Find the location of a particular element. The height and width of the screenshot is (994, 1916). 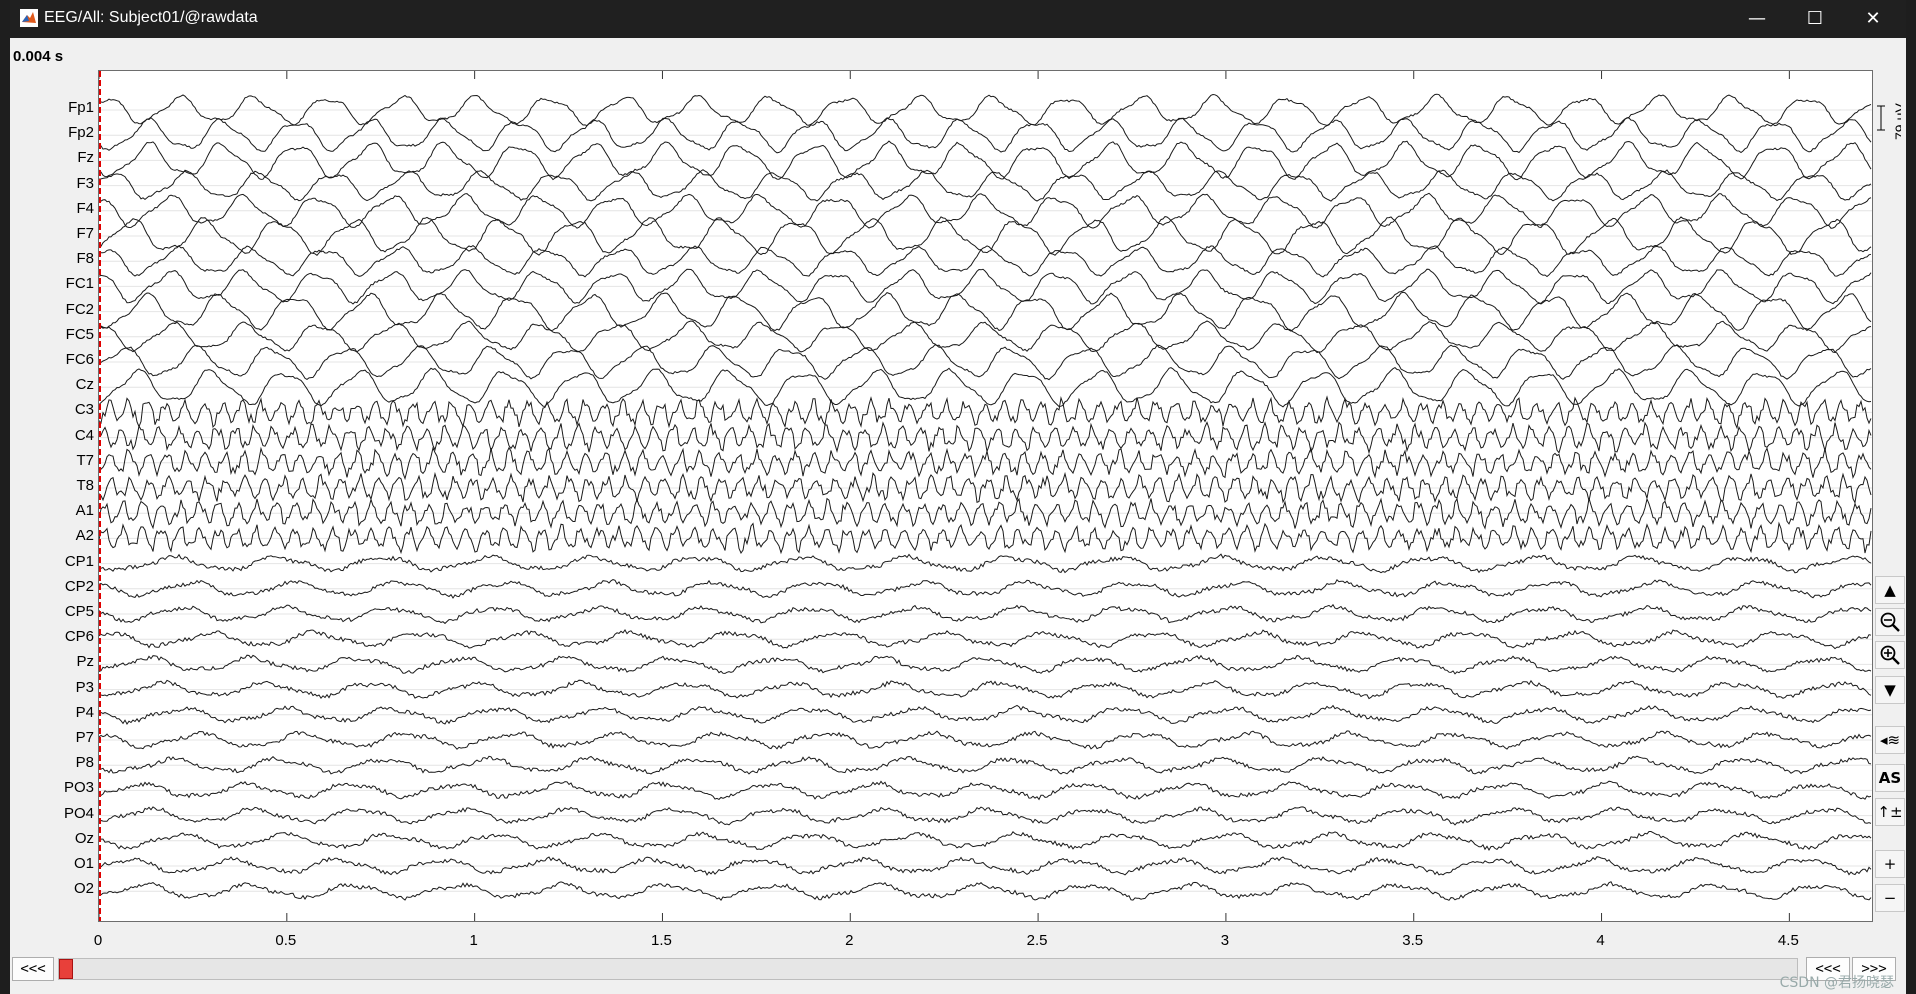

gain-increase-button: + is located at coordinates (1890, 864).